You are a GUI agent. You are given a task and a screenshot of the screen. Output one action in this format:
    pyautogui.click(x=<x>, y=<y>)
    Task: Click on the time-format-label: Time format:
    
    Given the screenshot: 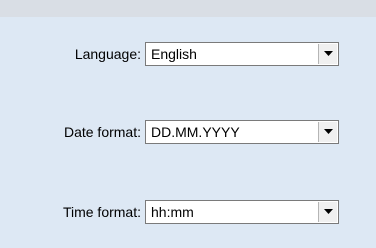 What is the action you would take?
    pyautogui.click(x=101, y=212)
    